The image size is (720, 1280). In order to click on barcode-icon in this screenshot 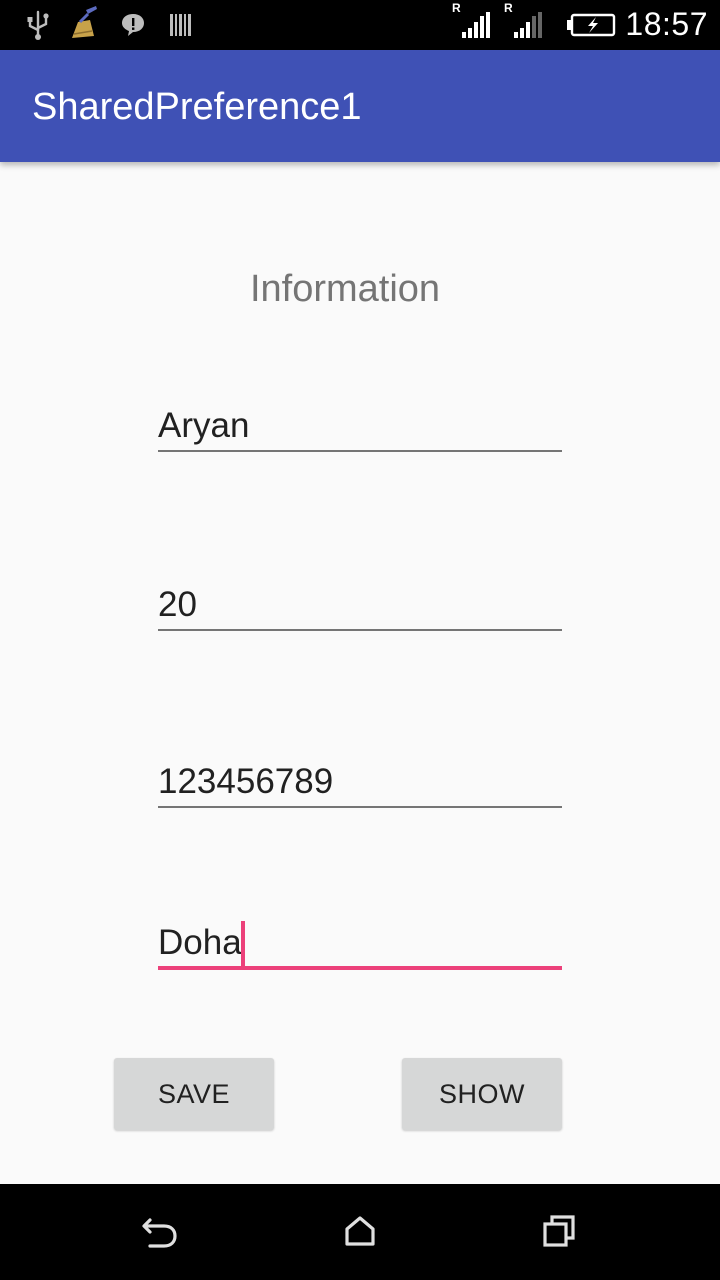, I will do `click(180, 25)`.